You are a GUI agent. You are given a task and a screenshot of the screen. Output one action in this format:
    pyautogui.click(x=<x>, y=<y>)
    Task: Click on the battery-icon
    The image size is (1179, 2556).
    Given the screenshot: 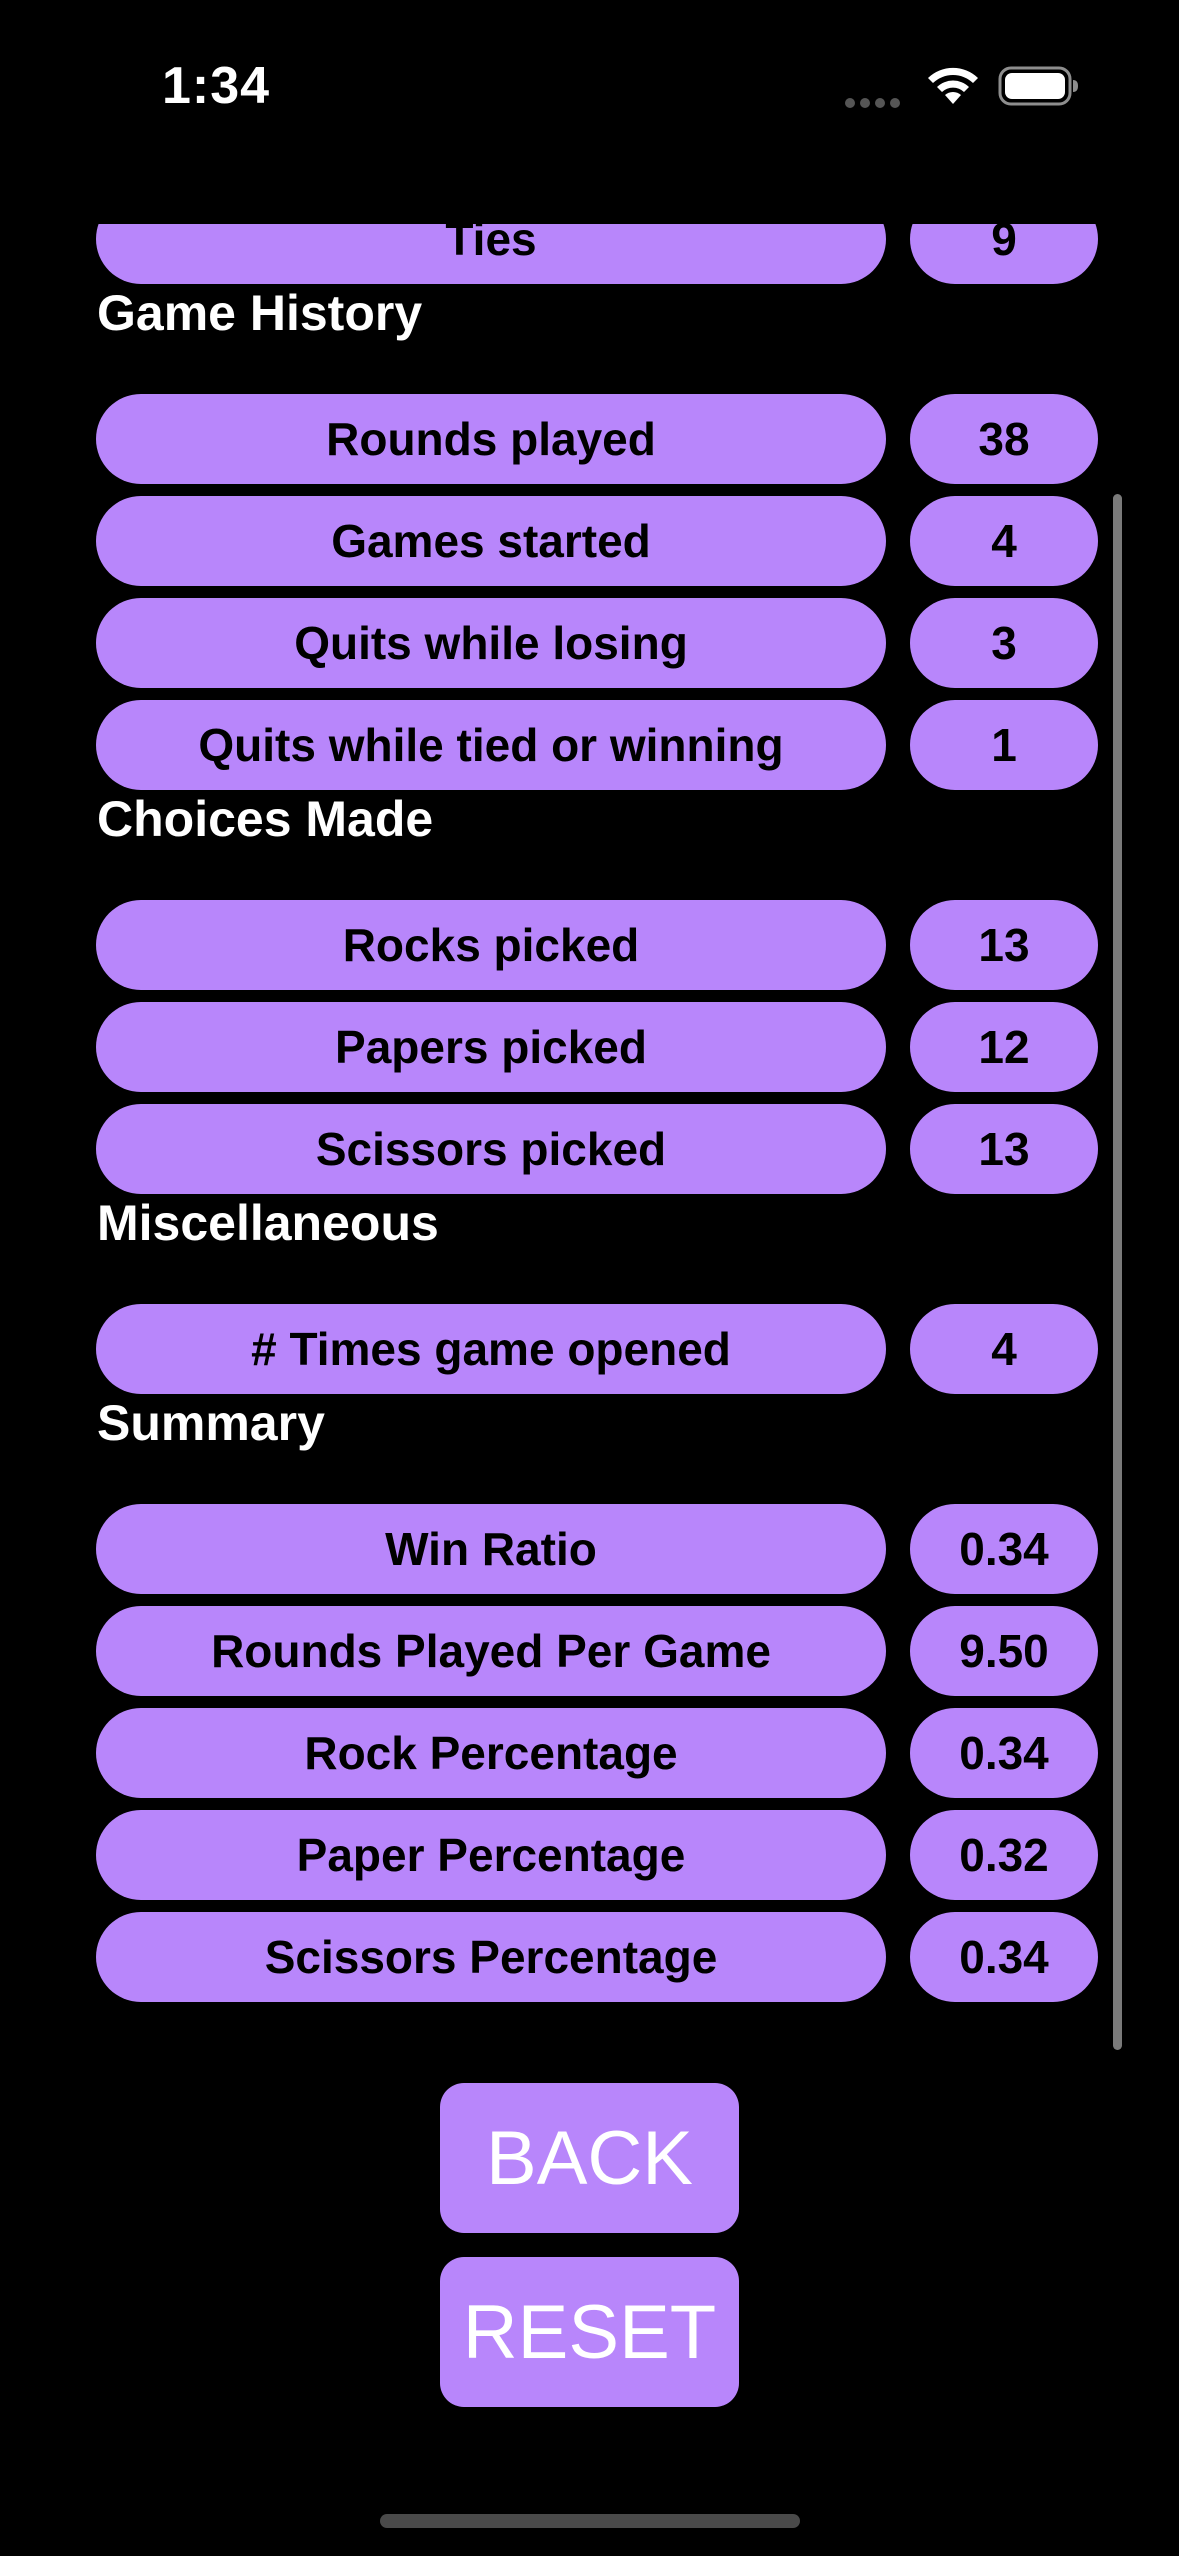 What is the action you would take?
    pyautogui.click(x=1038, y=86)
    